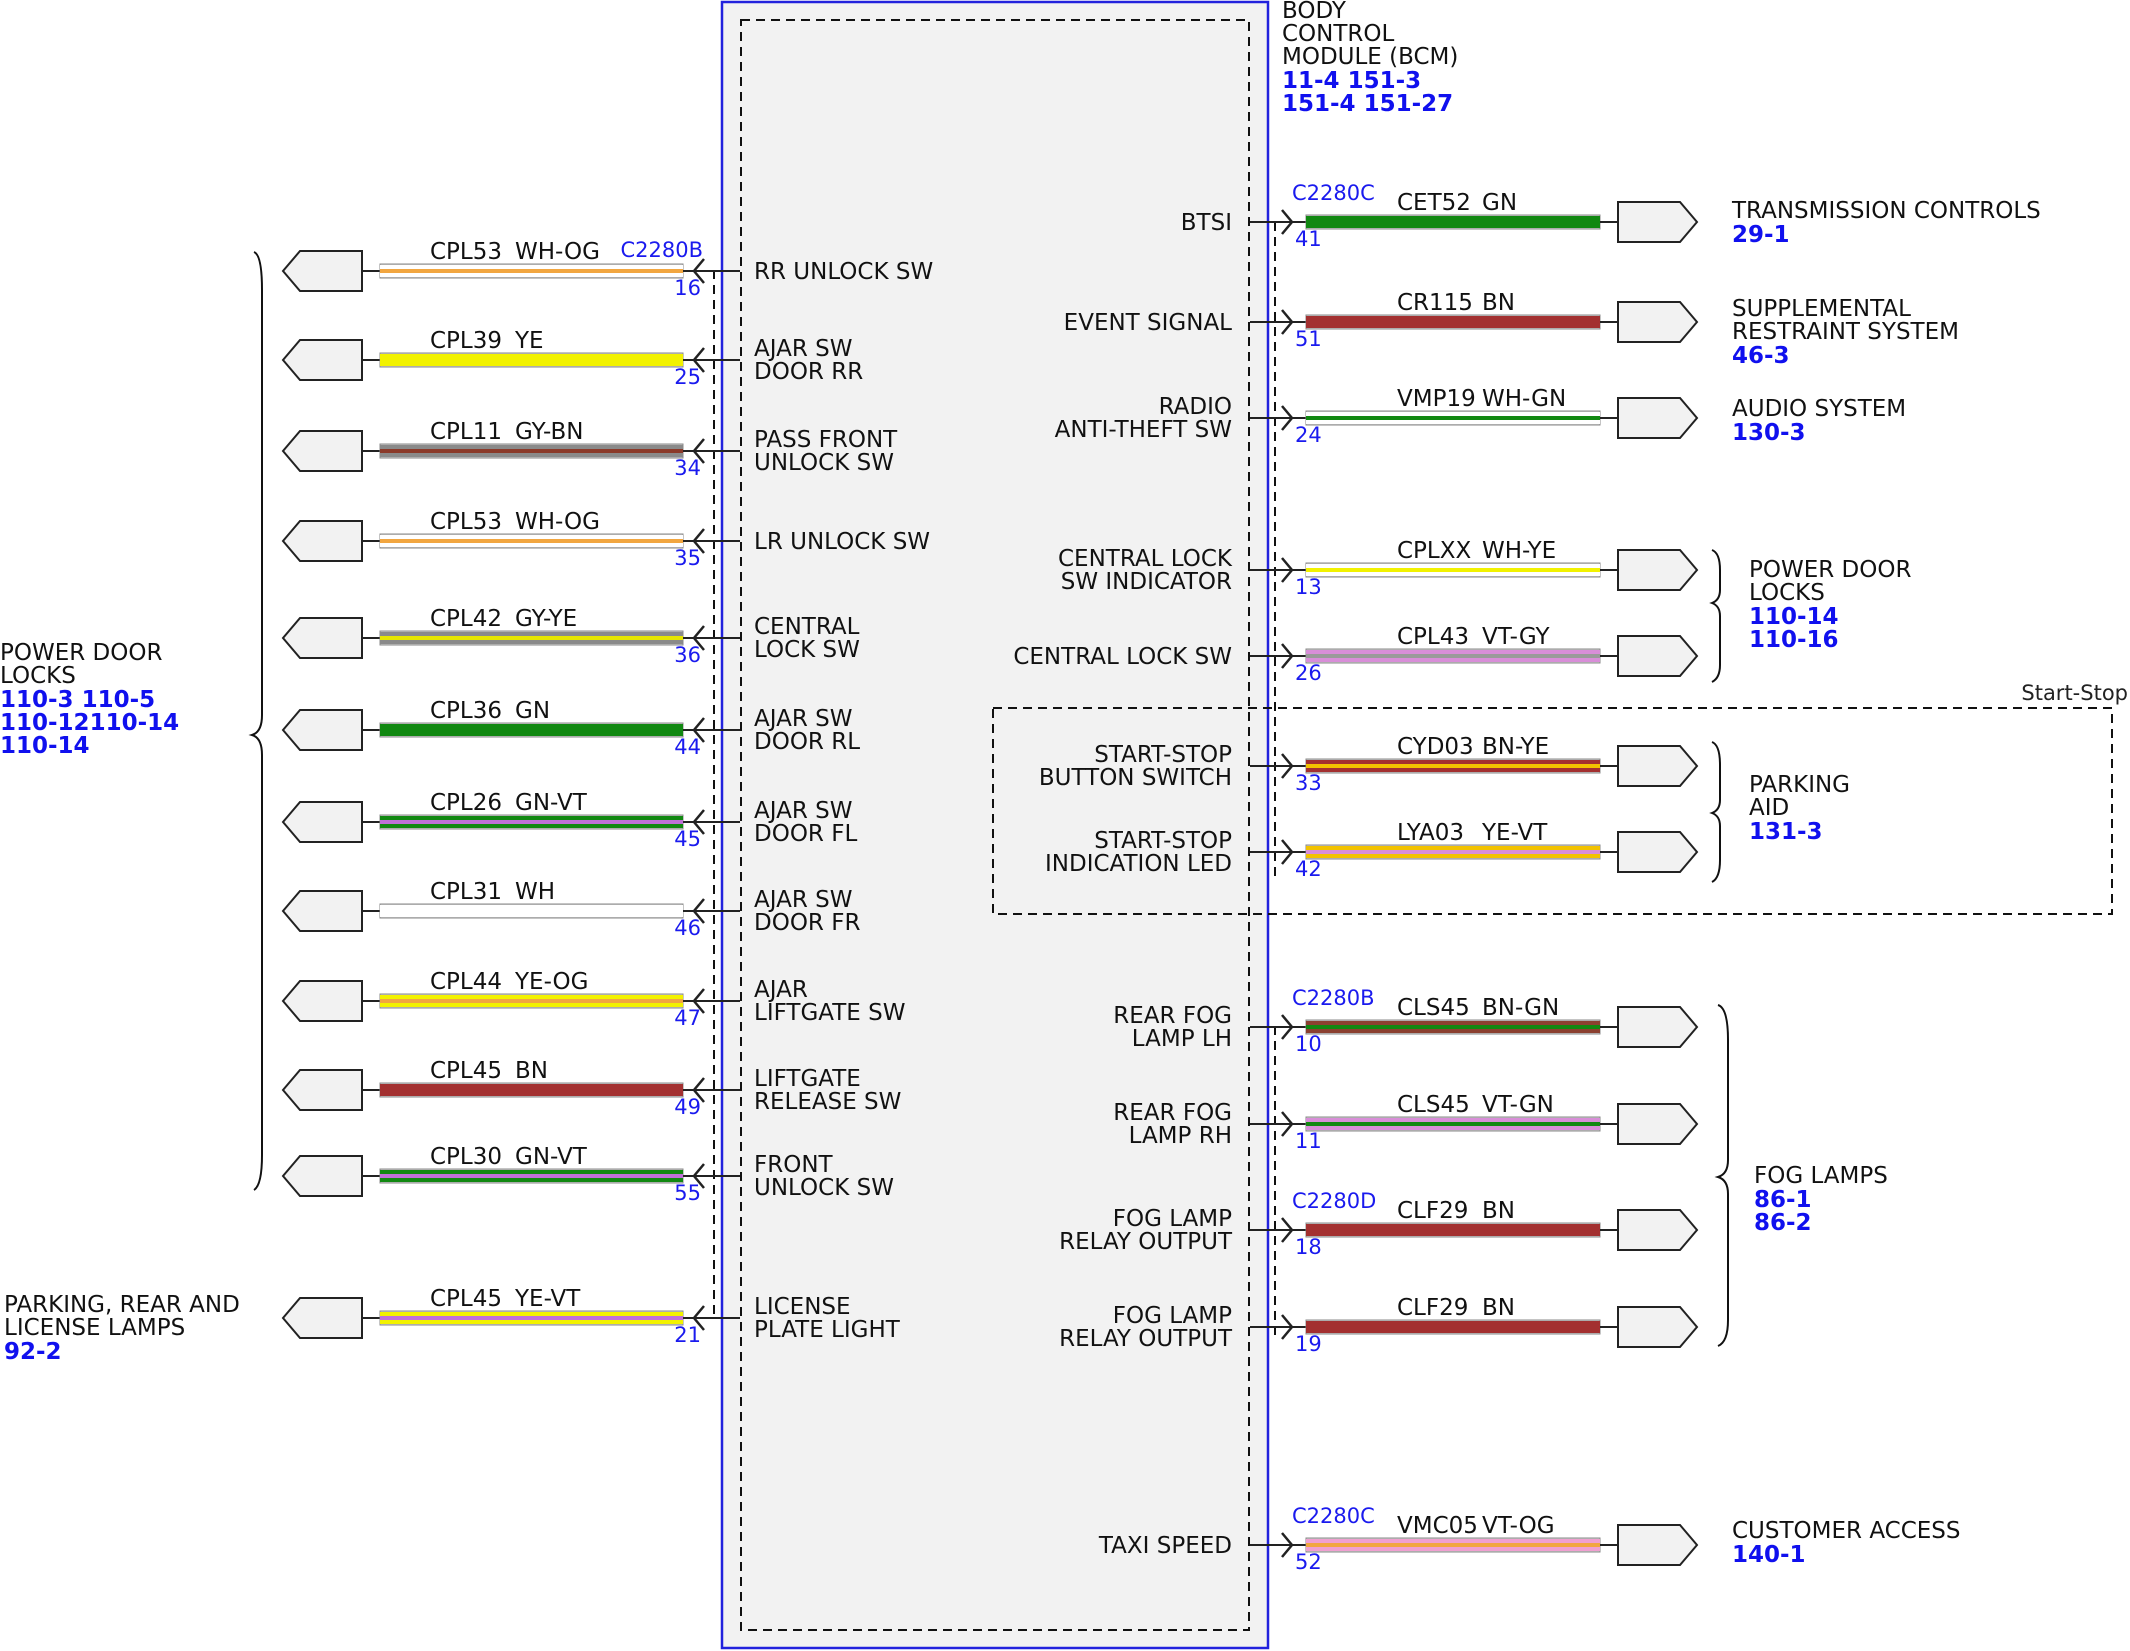 The height and width of the screenshot is (1651, 2130). I want to click on left-circuit-49-plug-shape, so click(322, 1090).